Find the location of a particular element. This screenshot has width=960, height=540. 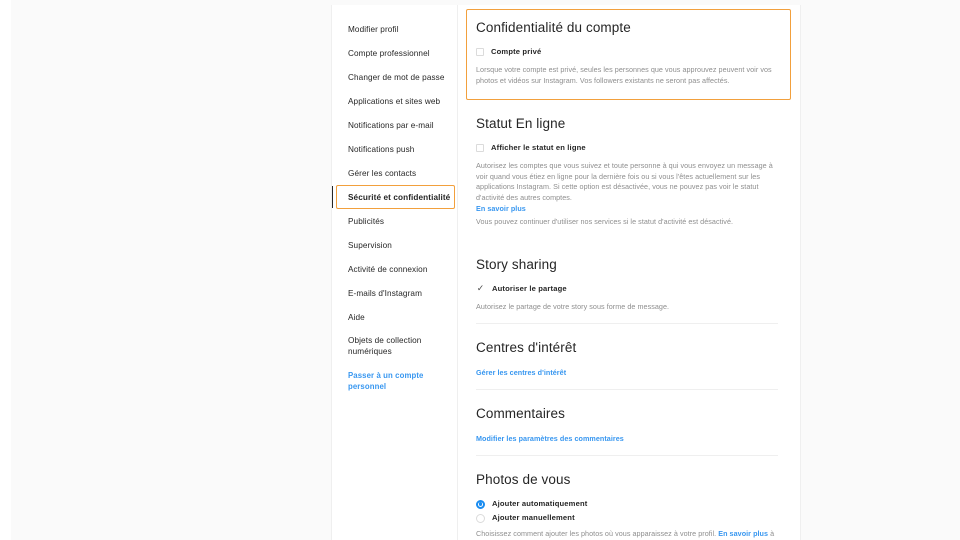

add-automatically-label: Ajouter automatiquement is located at coordinates (540, 503).